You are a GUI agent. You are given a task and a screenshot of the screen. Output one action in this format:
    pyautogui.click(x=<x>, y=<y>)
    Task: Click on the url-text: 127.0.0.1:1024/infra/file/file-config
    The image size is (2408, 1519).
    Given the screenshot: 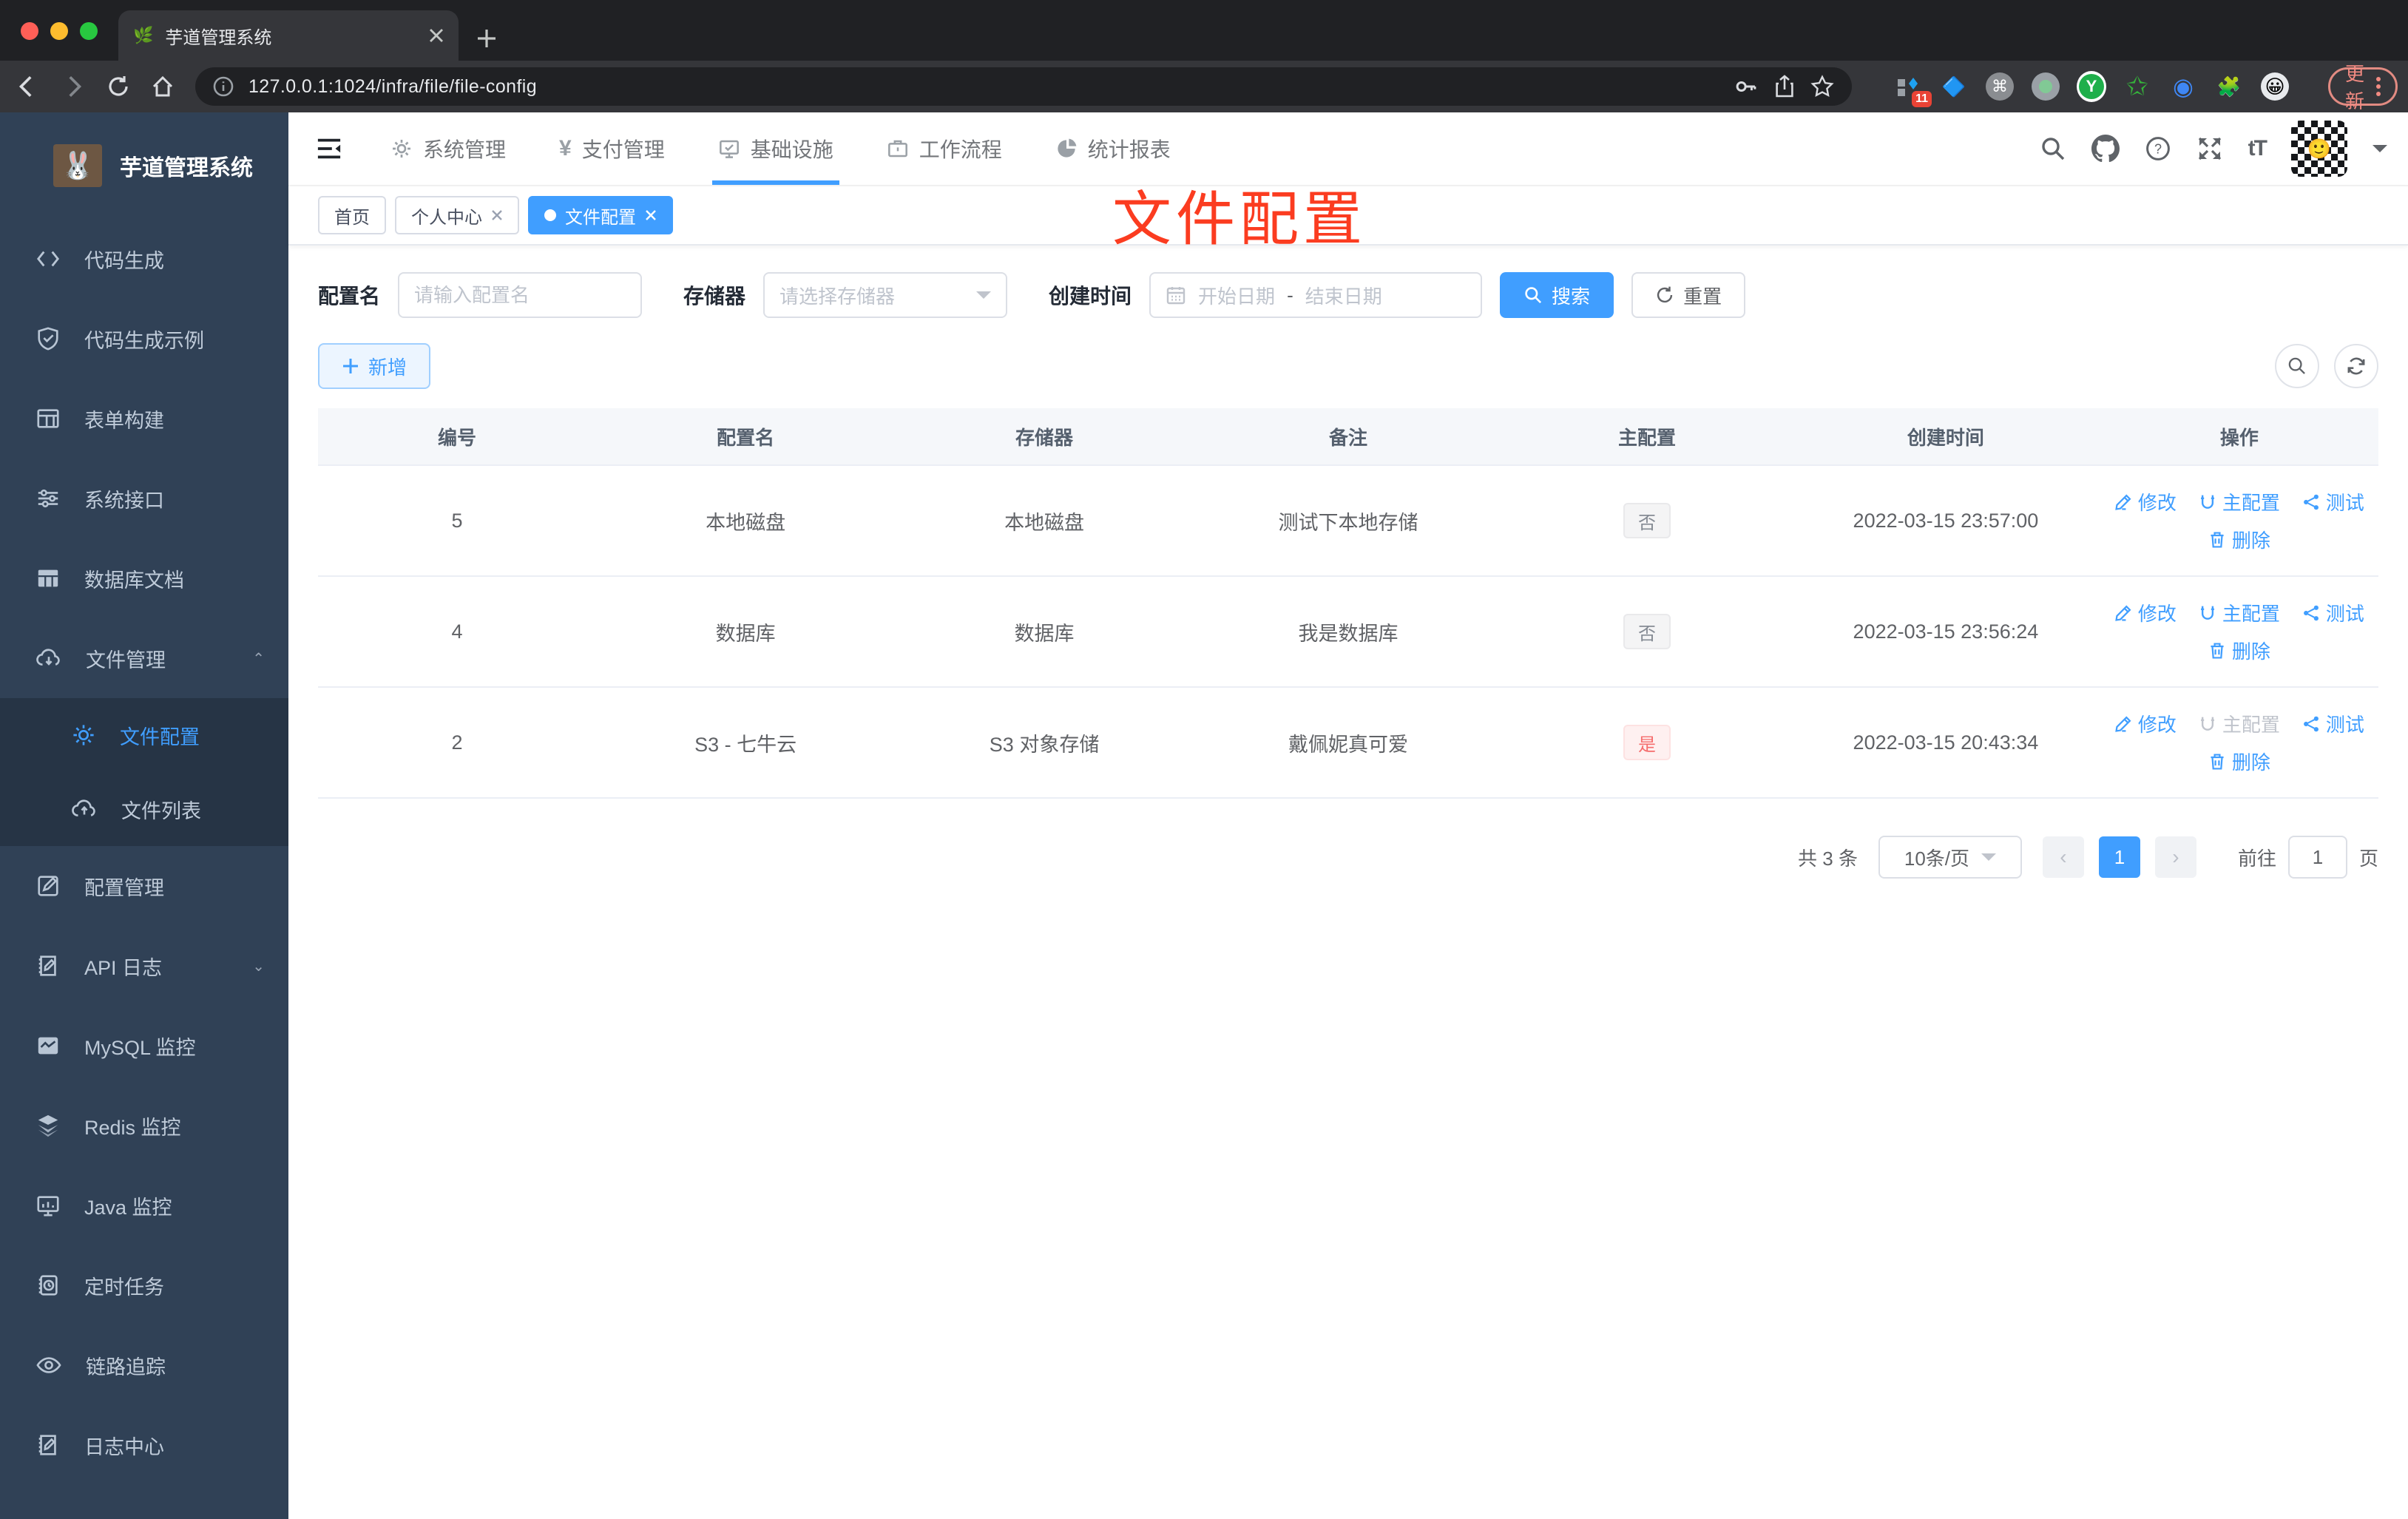 What is the action you would take?
    pyautogui.click(x=983, y=87)
    